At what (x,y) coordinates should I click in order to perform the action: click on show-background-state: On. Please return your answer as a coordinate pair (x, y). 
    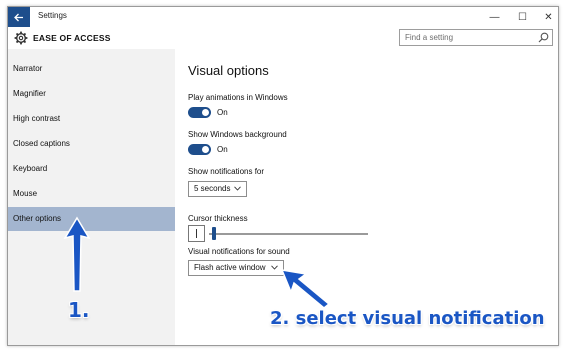
    Looking at the image, I should click on (222, 149).